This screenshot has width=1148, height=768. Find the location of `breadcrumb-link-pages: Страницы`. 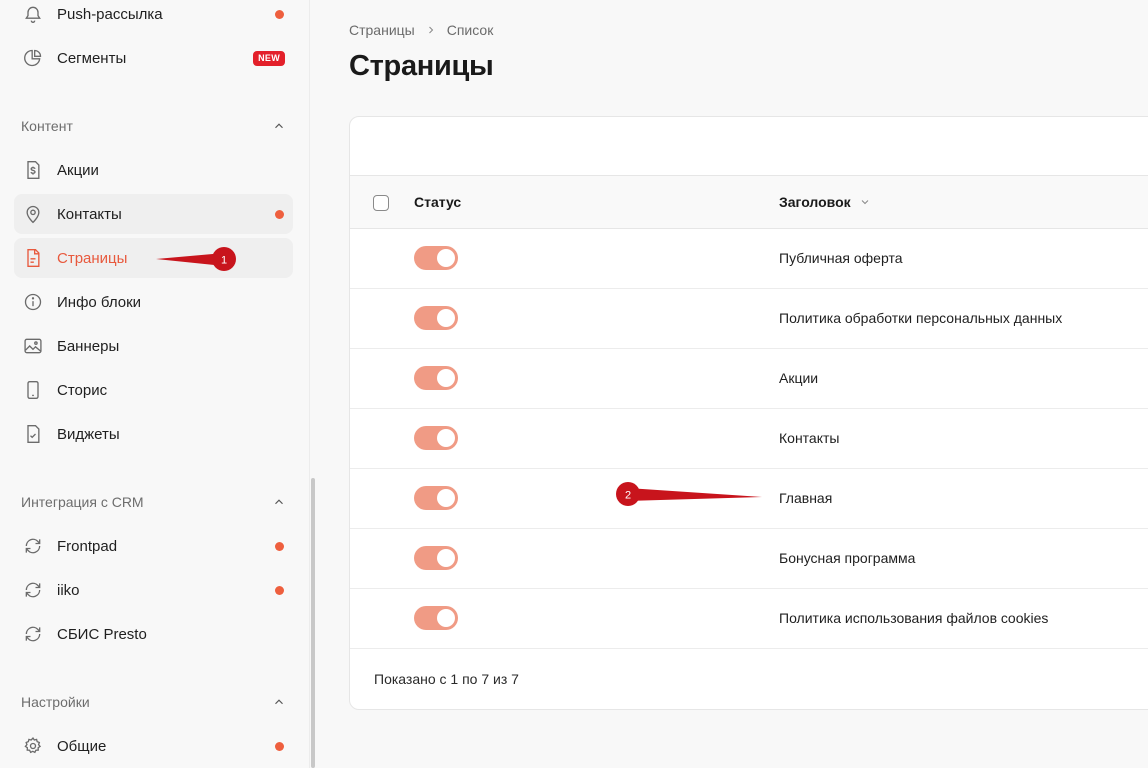

breadcrumb-link-pages: Страницы is located at coordinates (382, 30).